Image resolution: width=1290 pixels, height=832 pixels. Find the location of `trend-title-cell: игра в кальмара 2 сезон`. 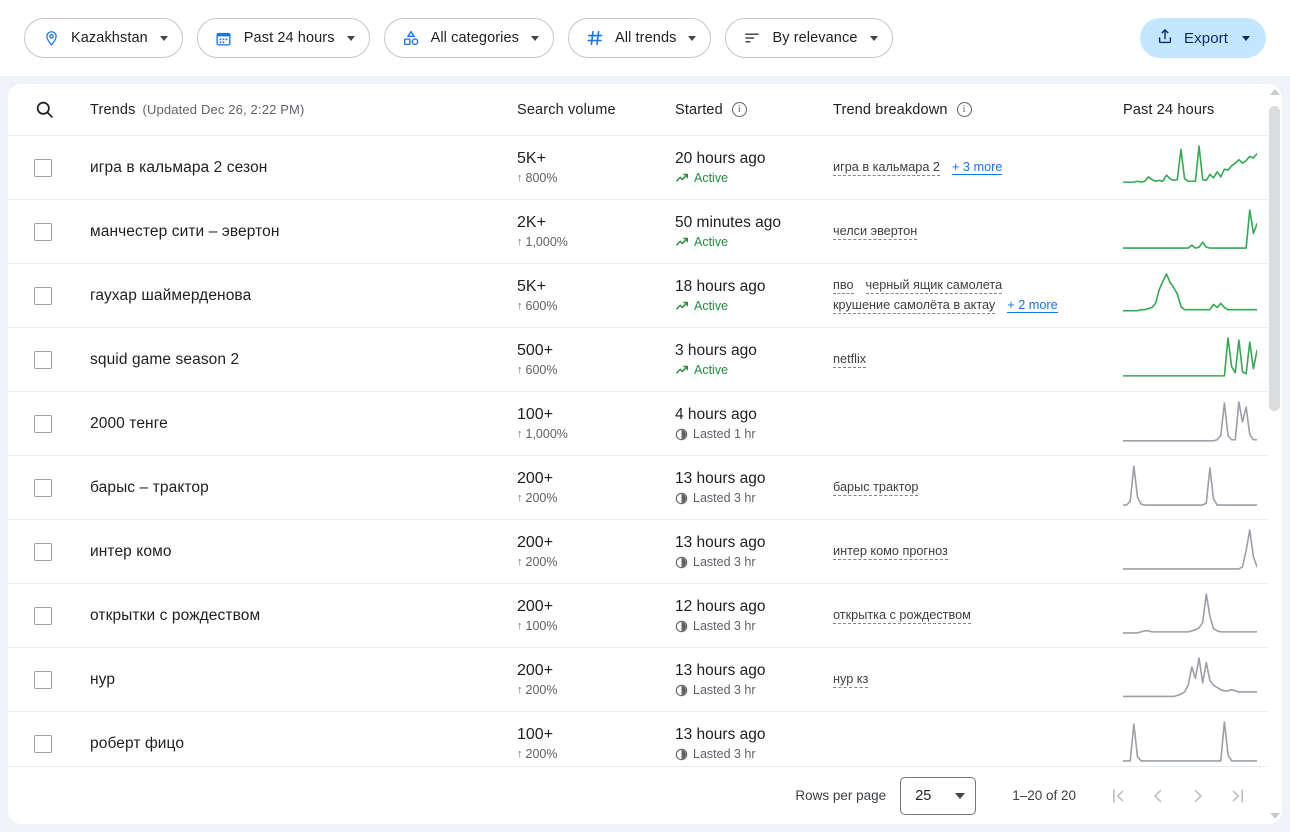

trend-title-cell: игра в кальмара 2 сезон is located at coordinates (303, 168).